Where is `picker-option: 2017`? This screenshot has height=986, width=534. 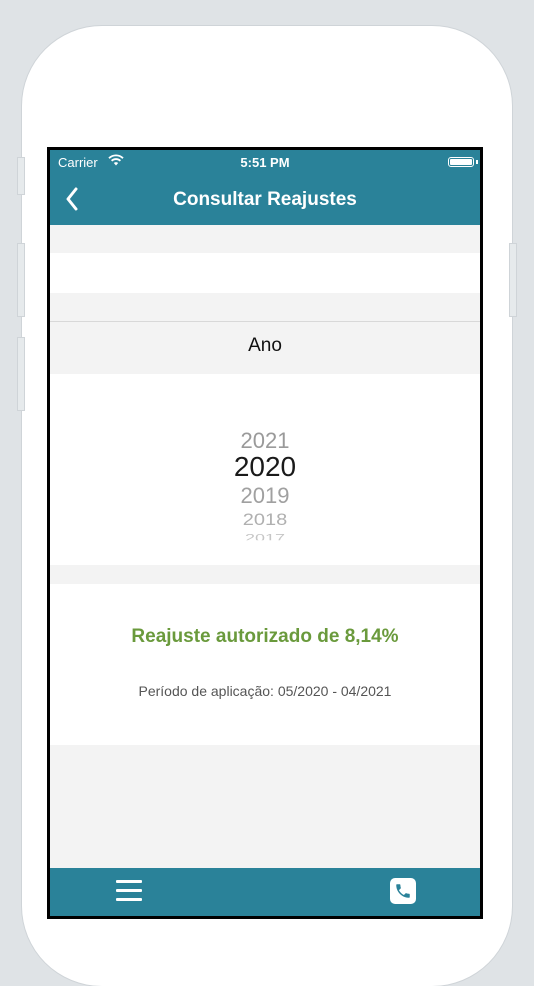 picker-option: 2017 is located at coordinates (265, 536).